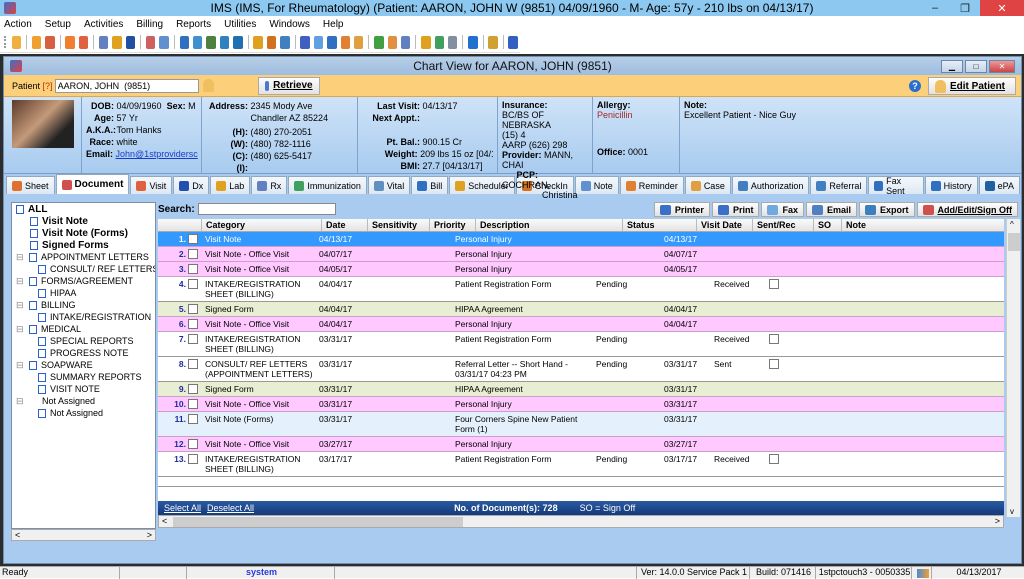 The height and width of the screenshot is (579, 1024). What do you see at coordinates (289, 24) in the screenshot?
I see `menu-windows: Windows` at bounding box center [289, 24].